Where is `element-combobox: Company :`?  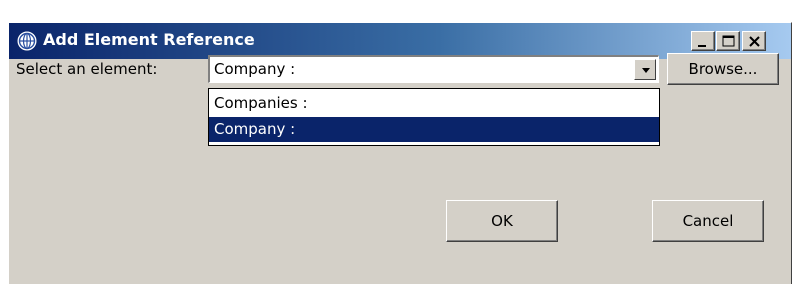
element-combobox: Company : is located at coordinates (433, 69).